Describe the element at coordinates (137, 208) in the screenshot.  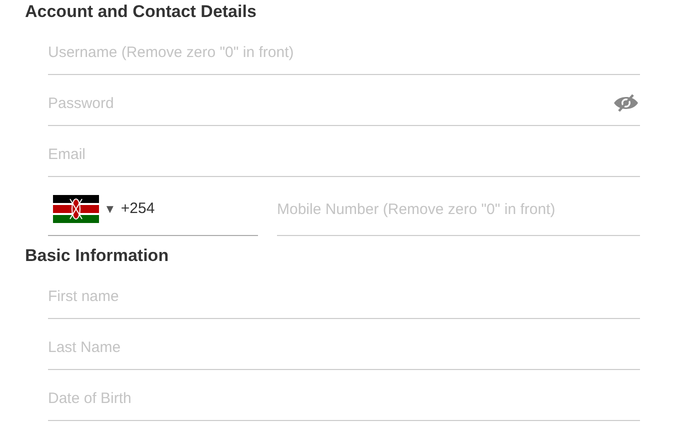
I see `country-code: +254` at that location.